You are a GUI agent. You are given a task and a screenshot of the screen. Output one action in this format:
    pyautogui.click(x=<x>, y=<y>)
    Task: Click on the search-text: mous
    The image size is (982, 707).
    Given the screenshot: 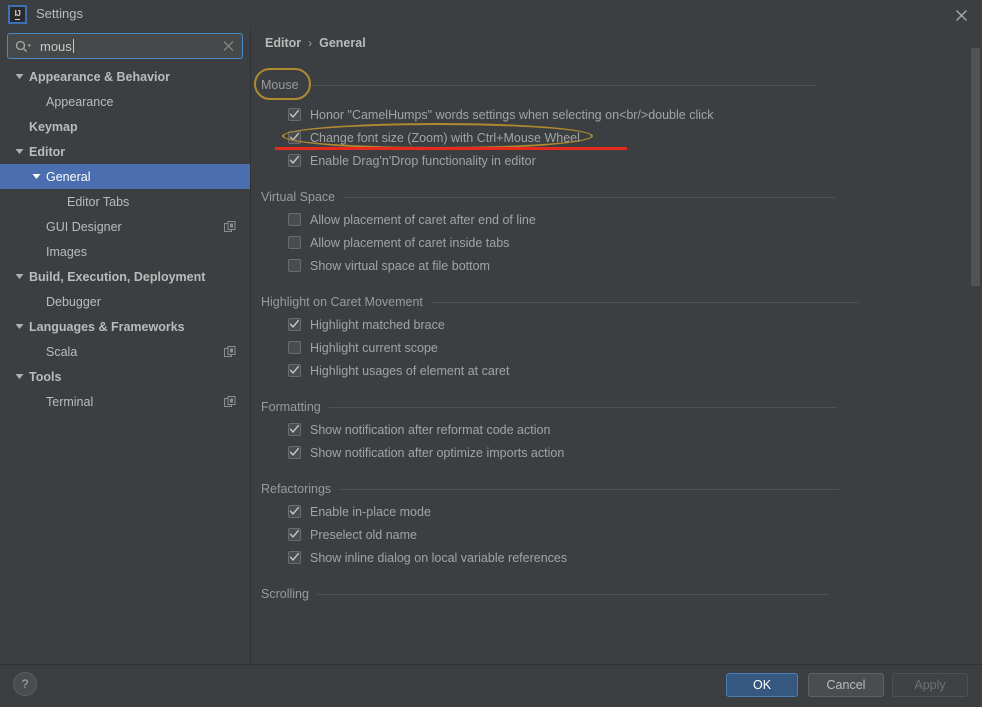 What is the action you would take?
    pyautogui.click(x=56, y=46)
    